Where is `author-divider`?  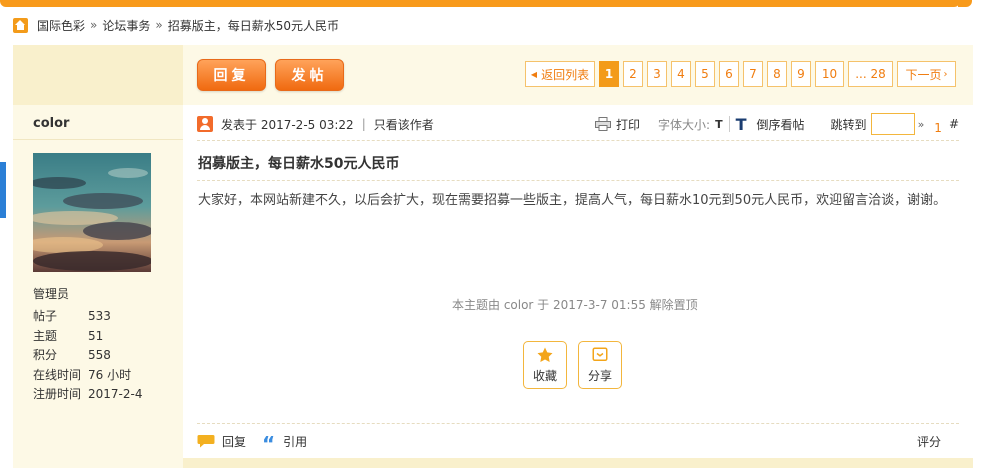
author-divider is located at coordinates (98, 139).